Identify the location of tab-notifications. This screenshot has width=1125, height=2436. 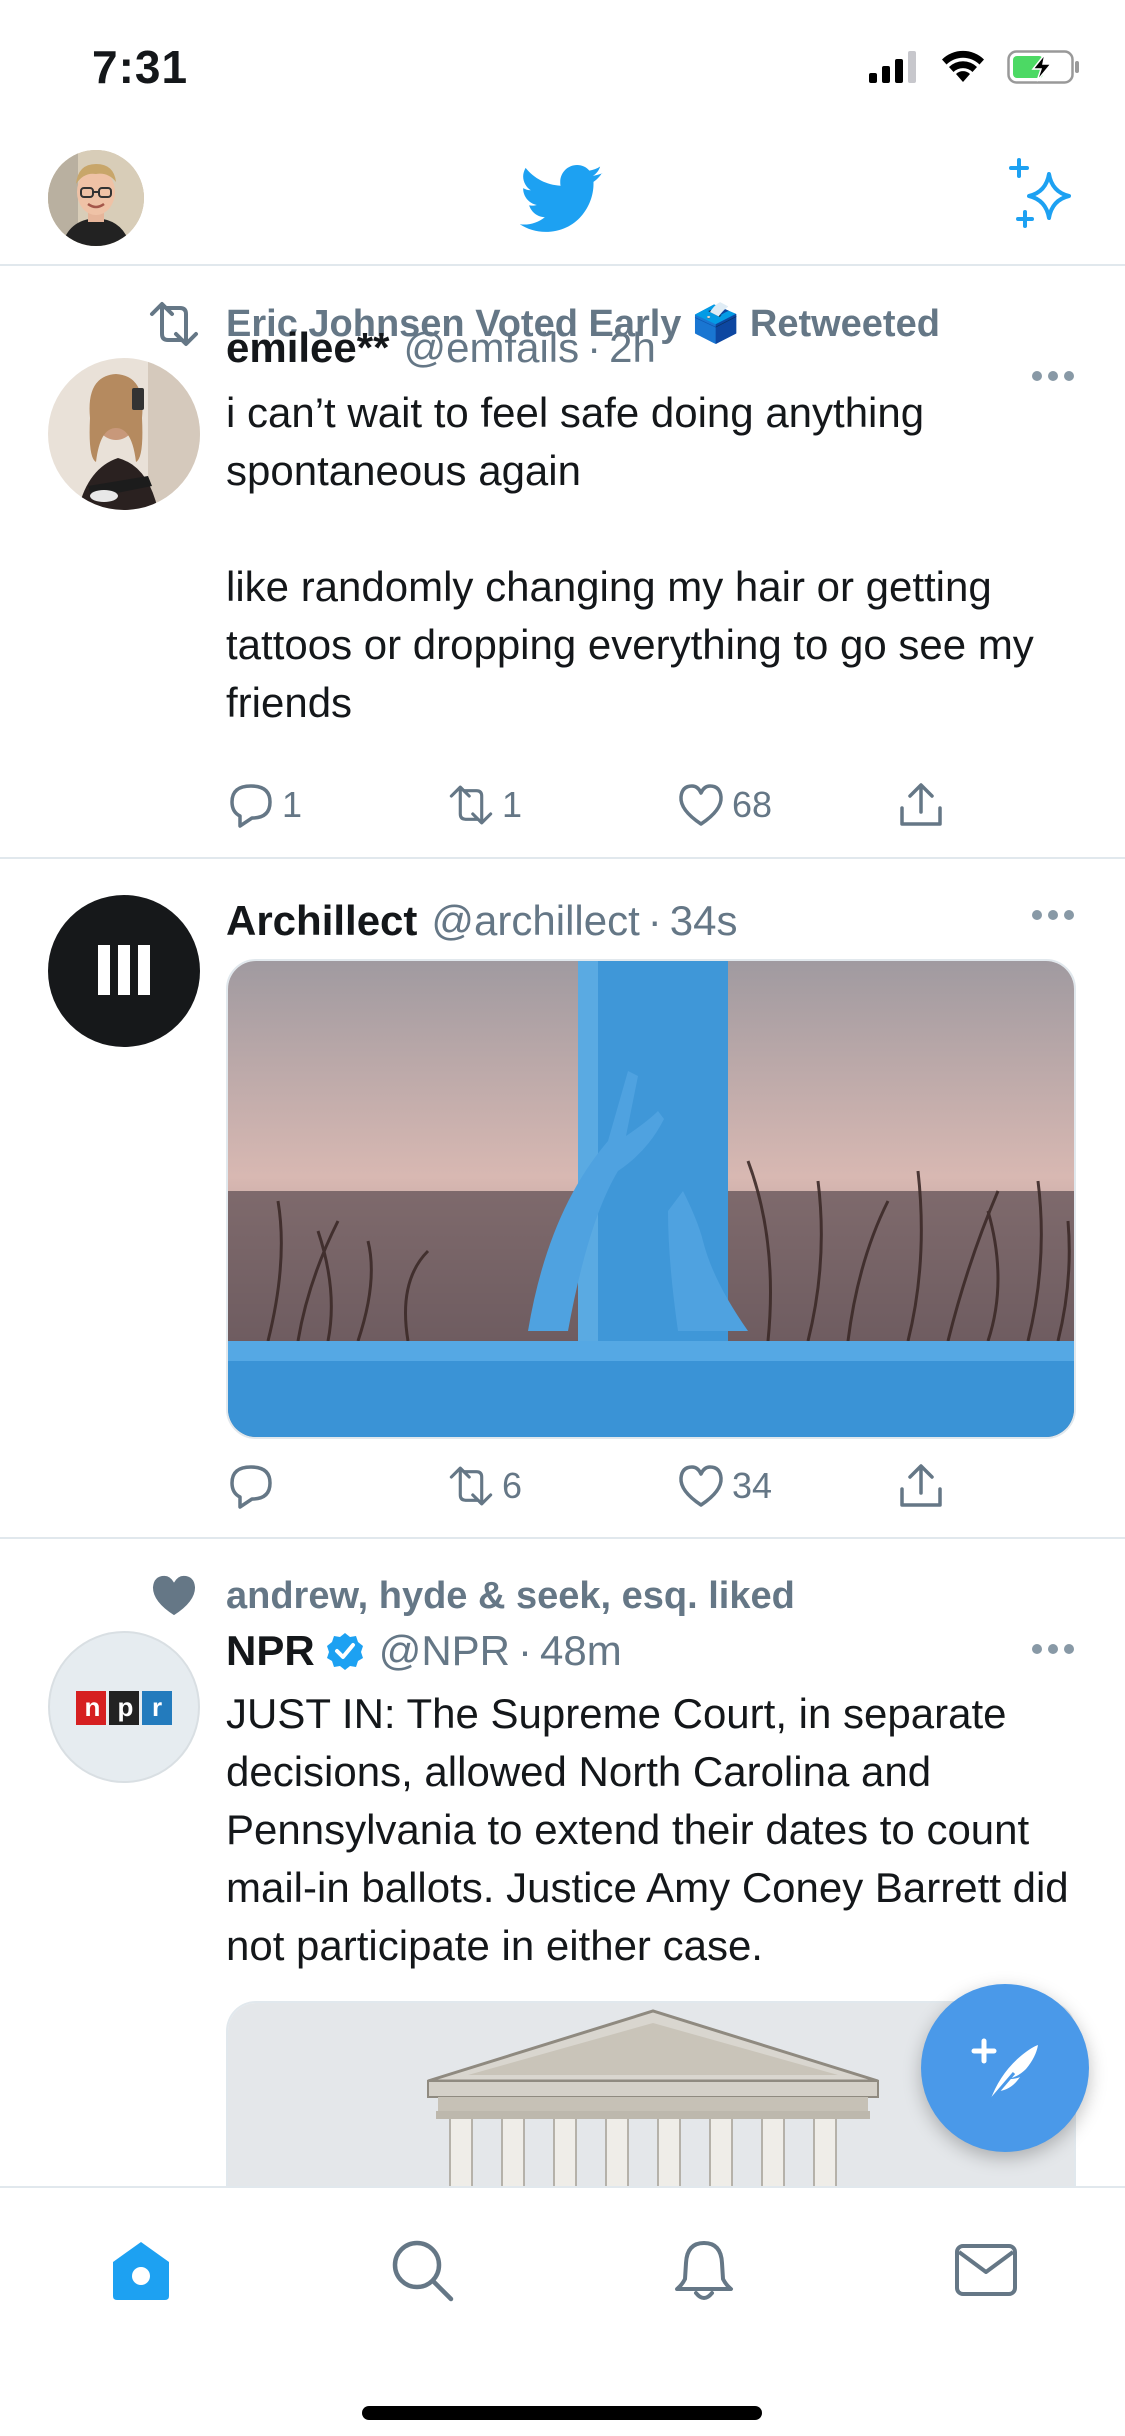
(704, 2270).